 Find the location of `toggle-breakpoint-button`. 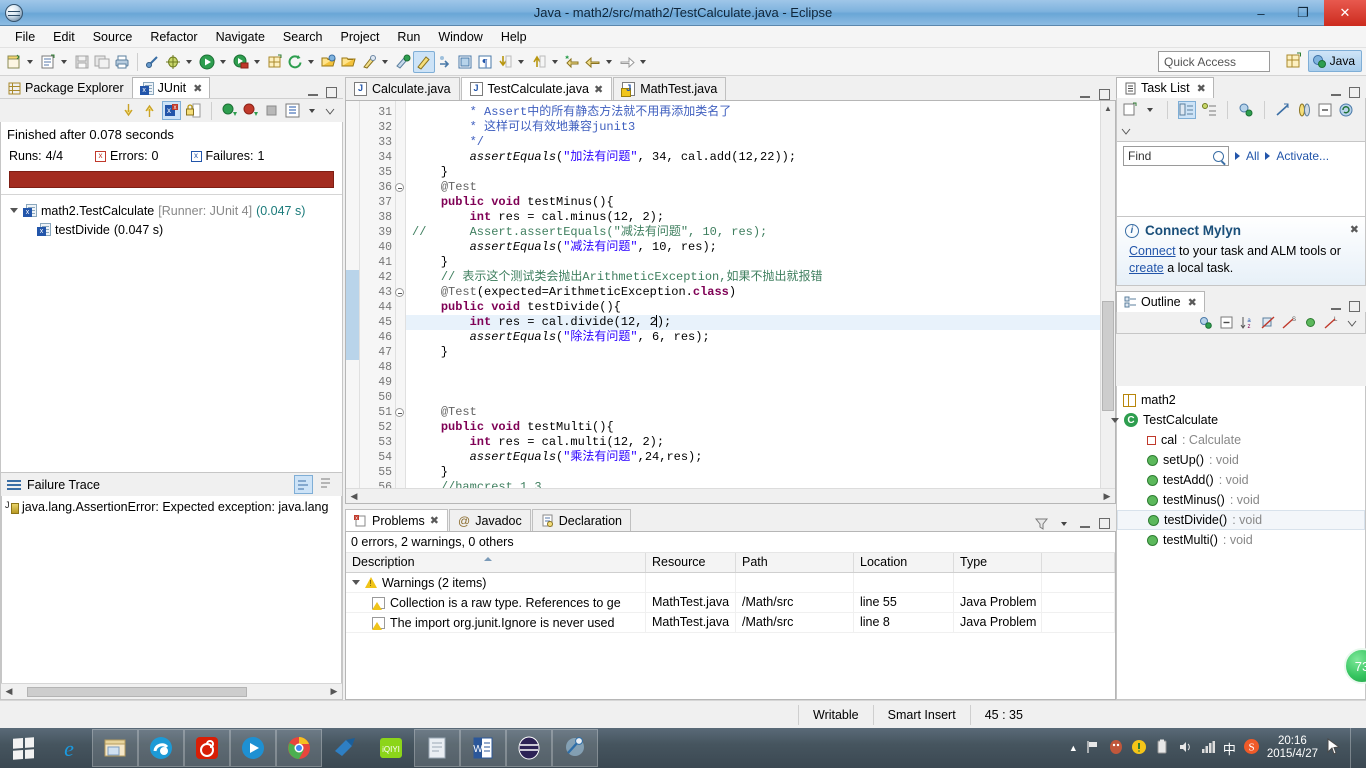

toggle-breakpoint-button is located at coordinates (153, 62).